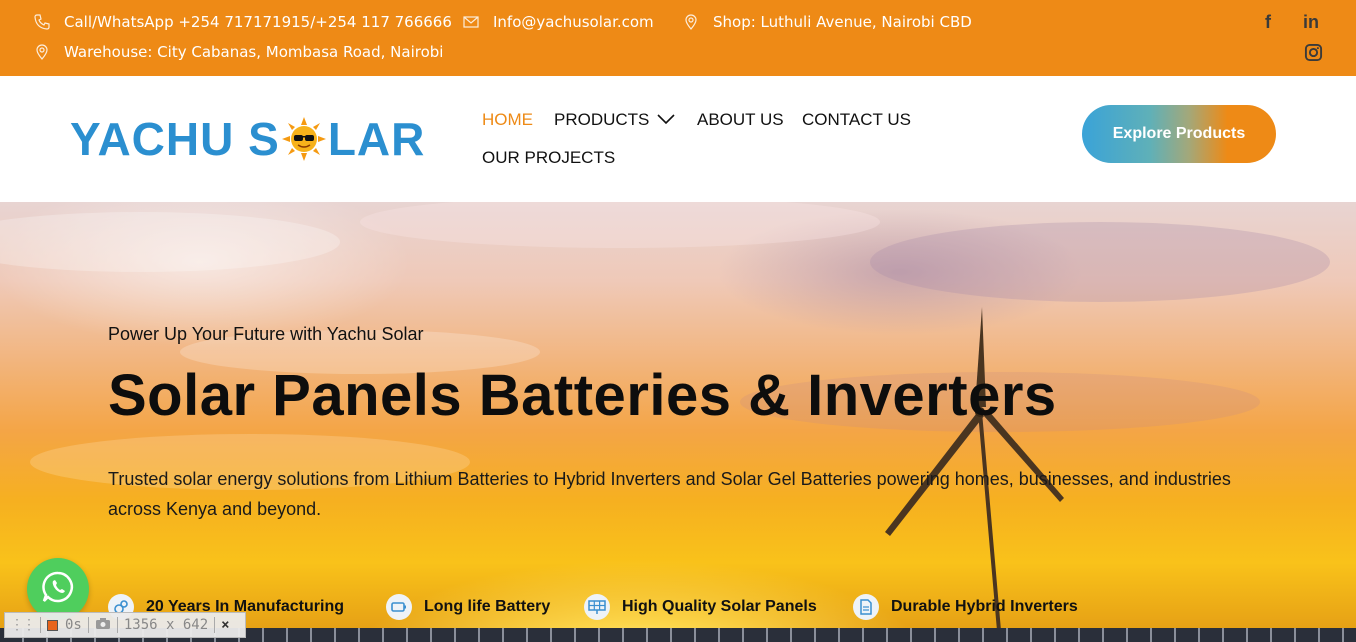 This screenshot has height=642, width=1356. Describe the element at coordinates (866, 607) in the screenshot. I see `document-icon` at that location.